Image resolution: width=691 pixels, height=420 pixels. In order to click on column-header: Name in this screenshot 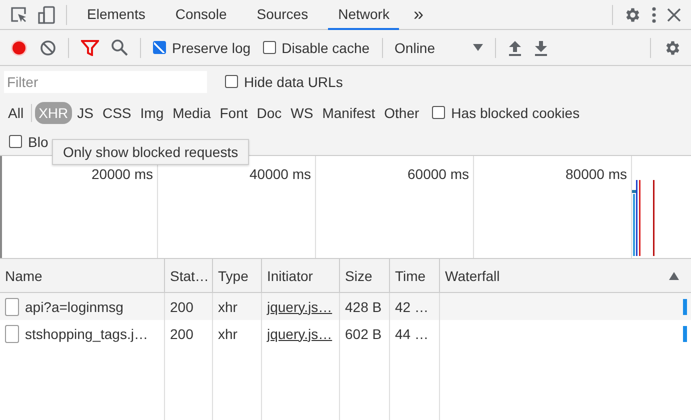, I will do `click(23, 276)`.